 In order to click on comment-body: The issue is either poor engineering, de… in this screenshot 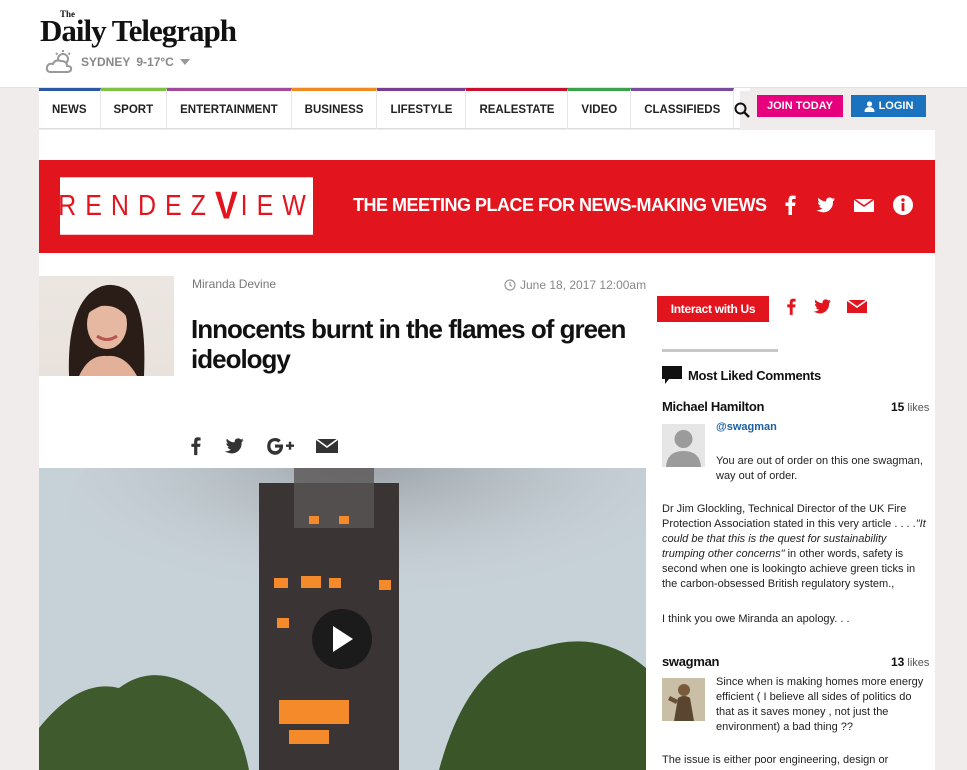, I will do `click(775, 760)`.